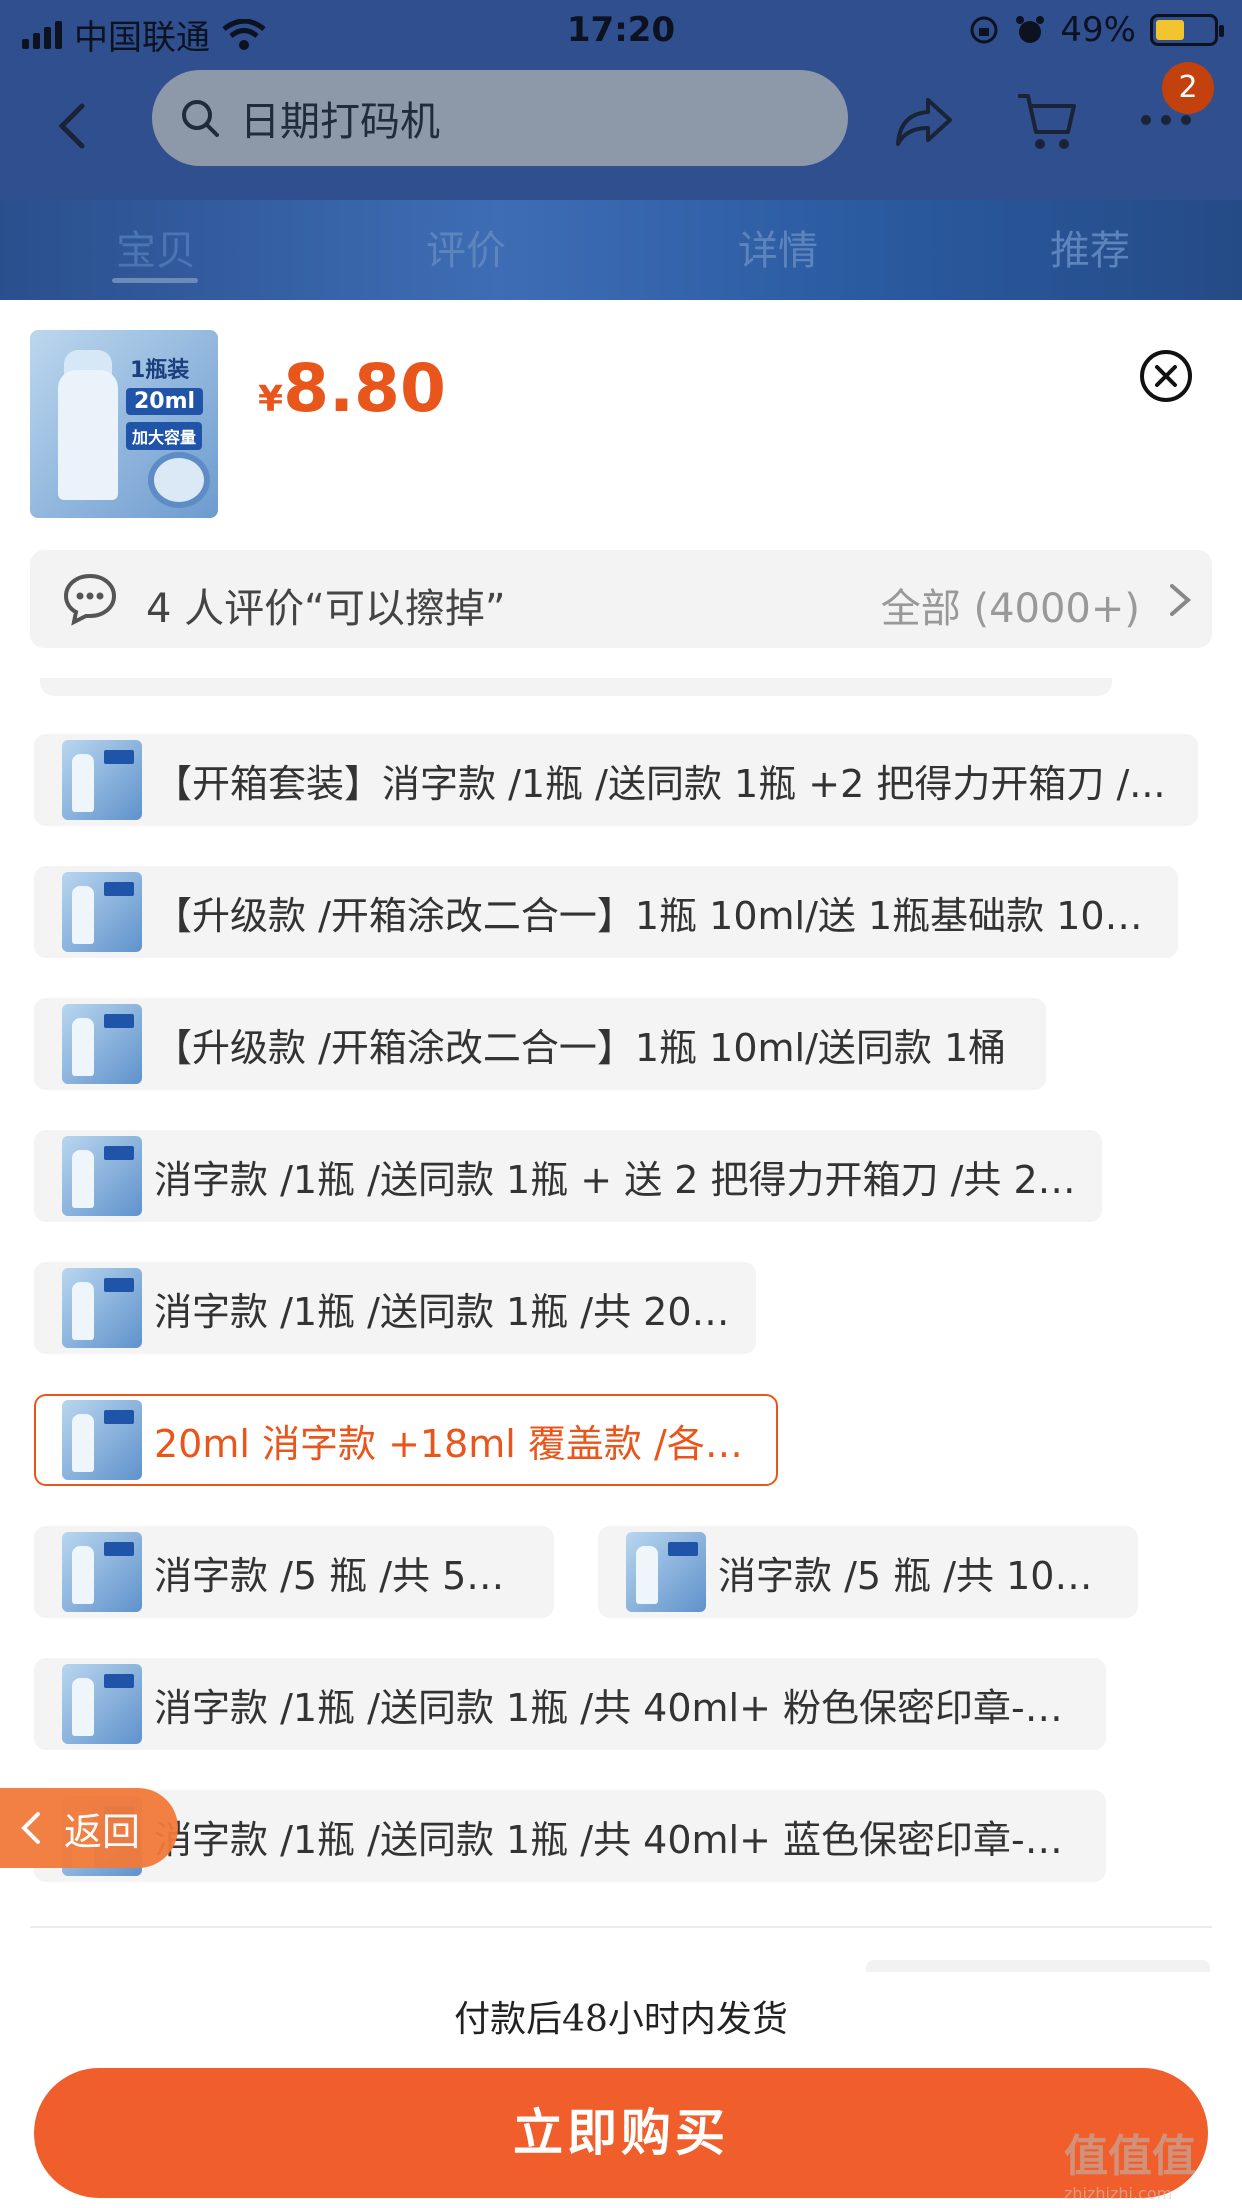 Image resolution: width=1242 pixels, height=2208 pixels. What do you see at coordinates (160, 370) in the screenshot?
I see `thumb-text-count: 1瓶装` at bounding box center [160, 370].